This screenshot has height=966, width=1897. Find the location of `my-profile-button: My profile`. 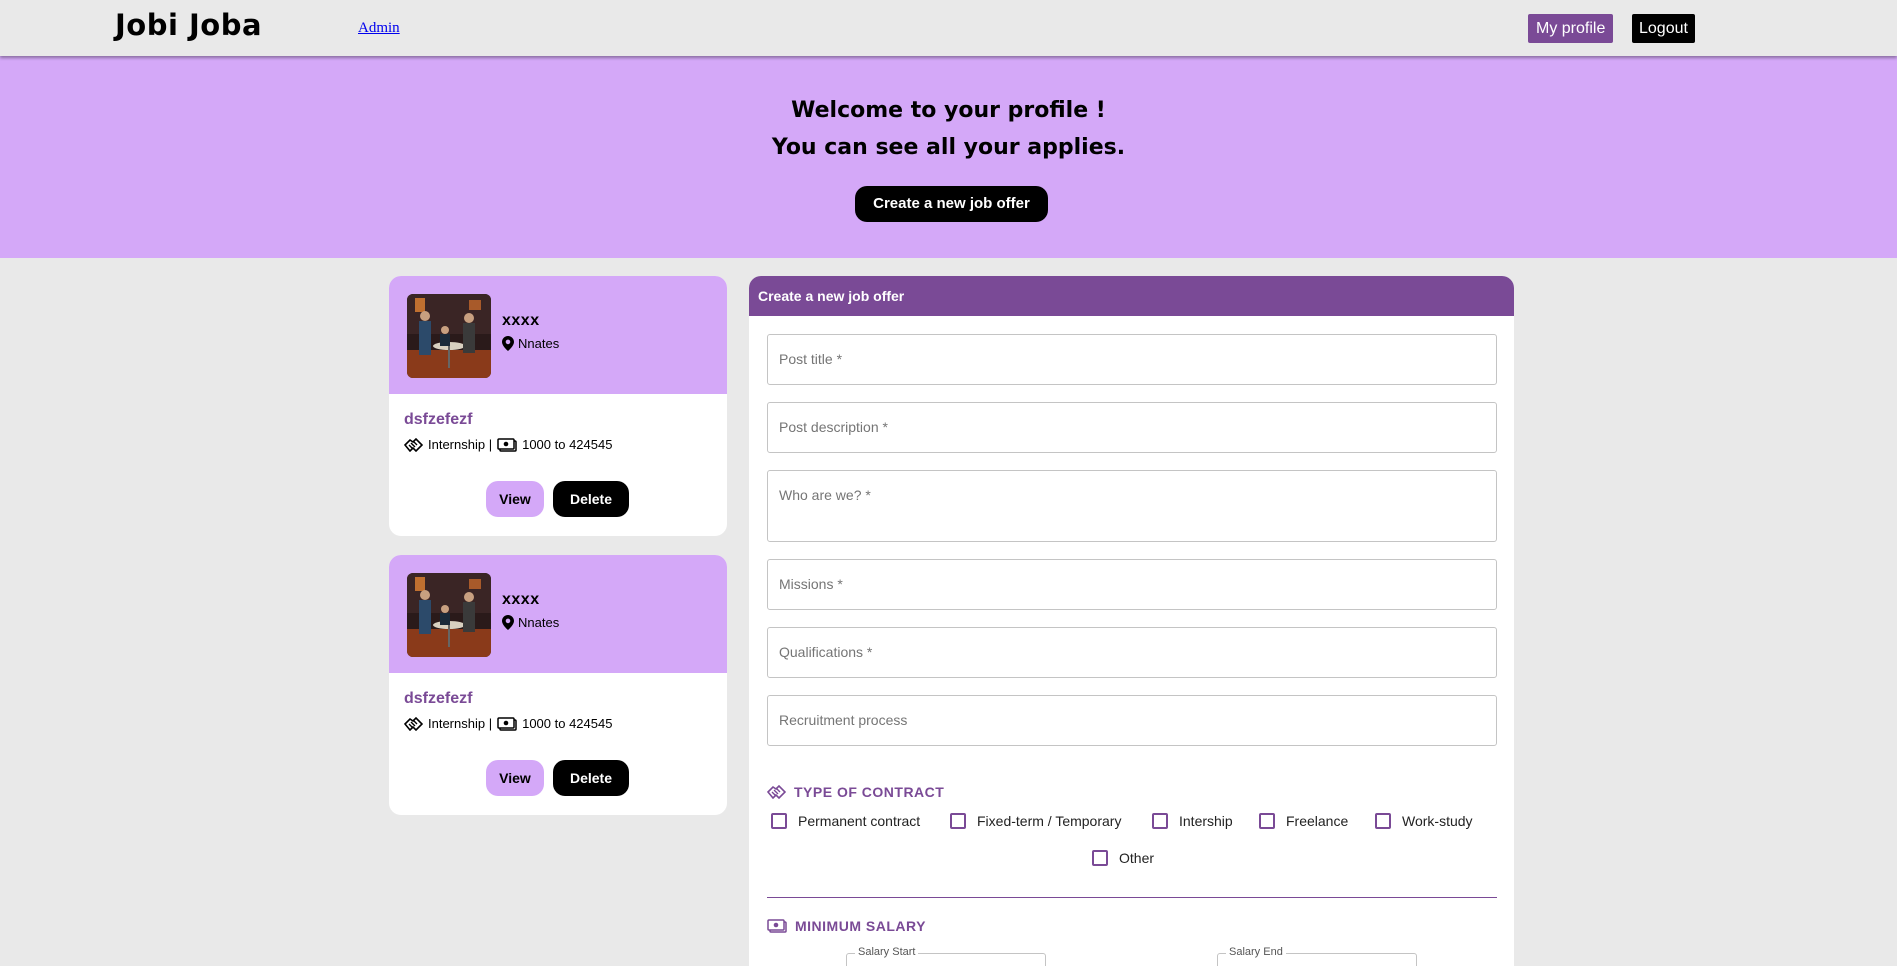

my-profile-button: My profile is located at coordinates (1571, 28).